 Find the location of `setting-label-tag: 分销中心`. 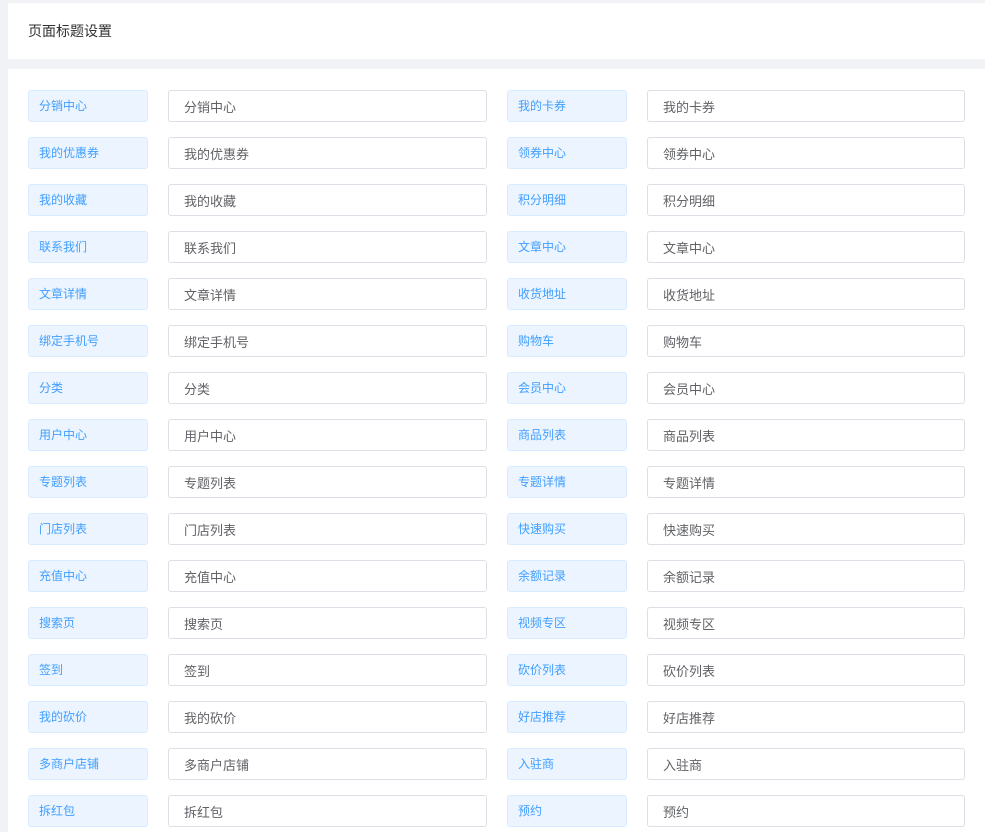

setting-label-tag: 分销中心 is located at coordinates (88, 106).